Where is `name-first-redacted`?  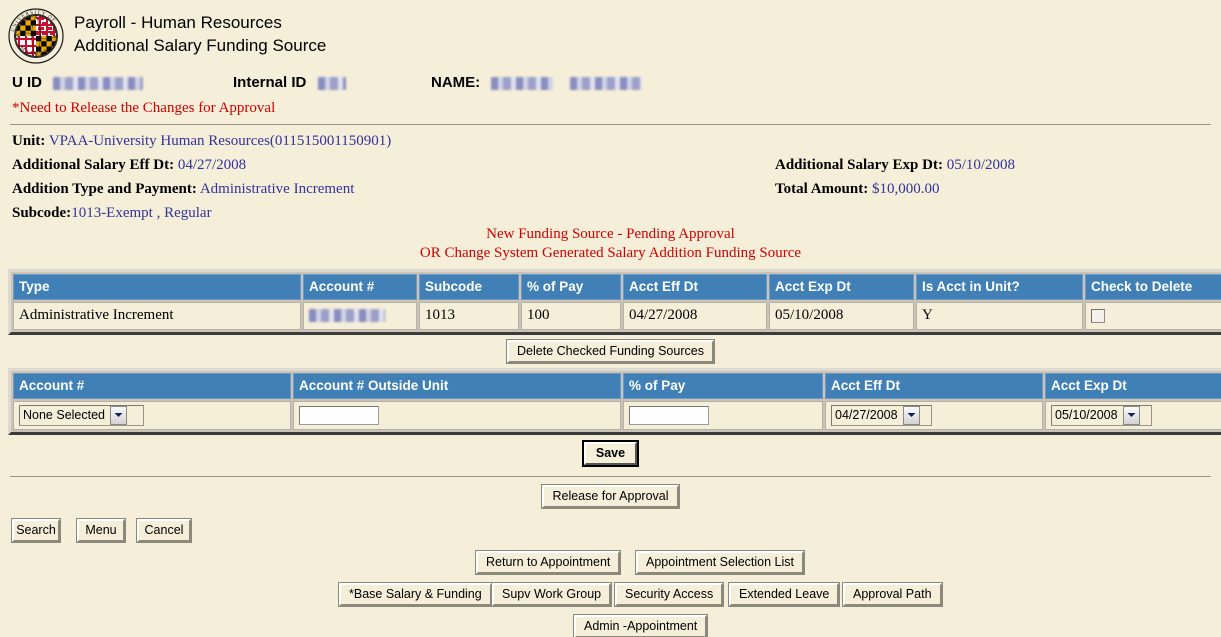
name-first-redacted is located at coordinates (522, 83).